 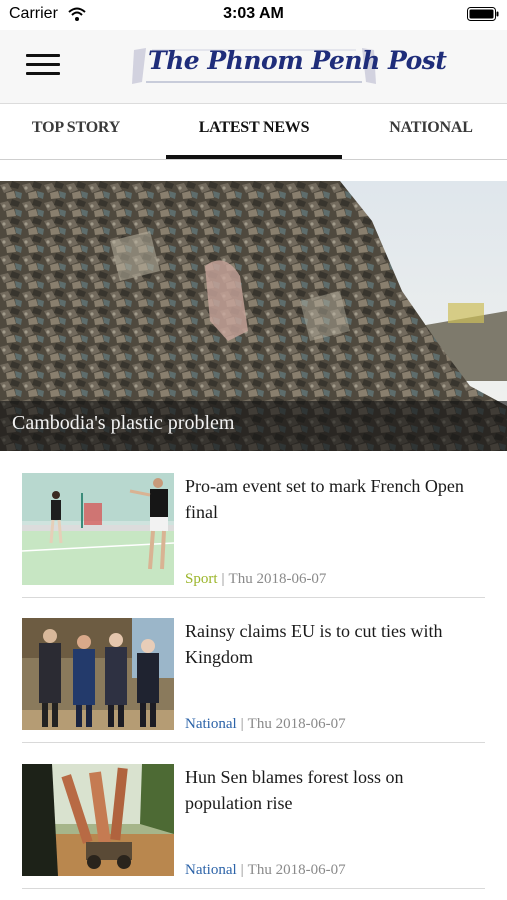 I want to click on section-tab-bar: TOP STORY LATEST NEWS NATIONAL, so click(x=253, y=132).